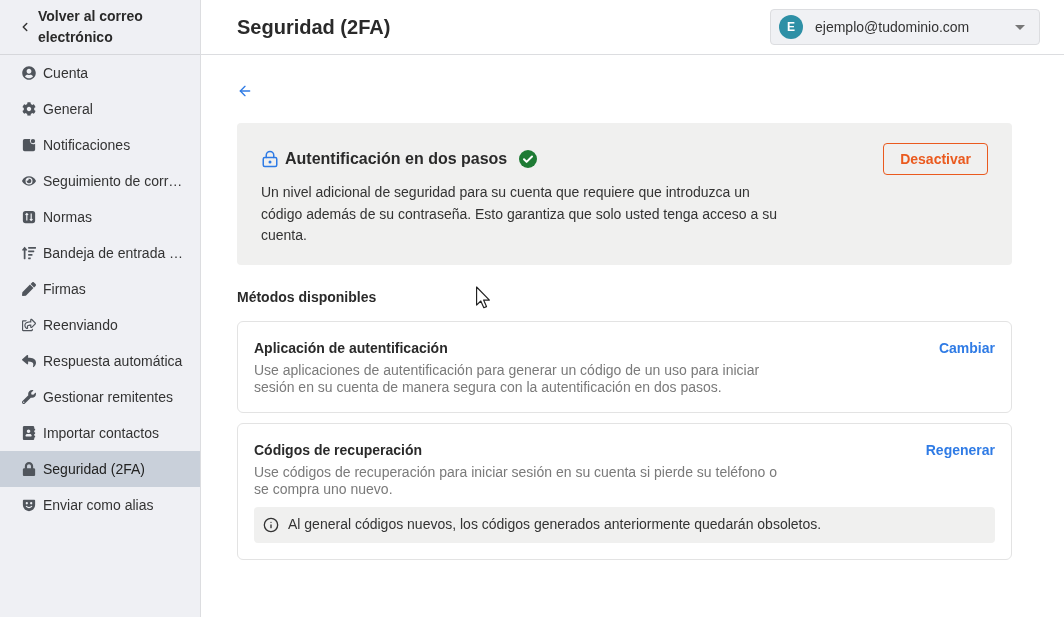 This screenshot has height=617, width=1064. What do you see at coordinates (100, 397) in the screenshot?
I see `sidebar-item: Gestionar remitentes` at bounding box center [100, 397].